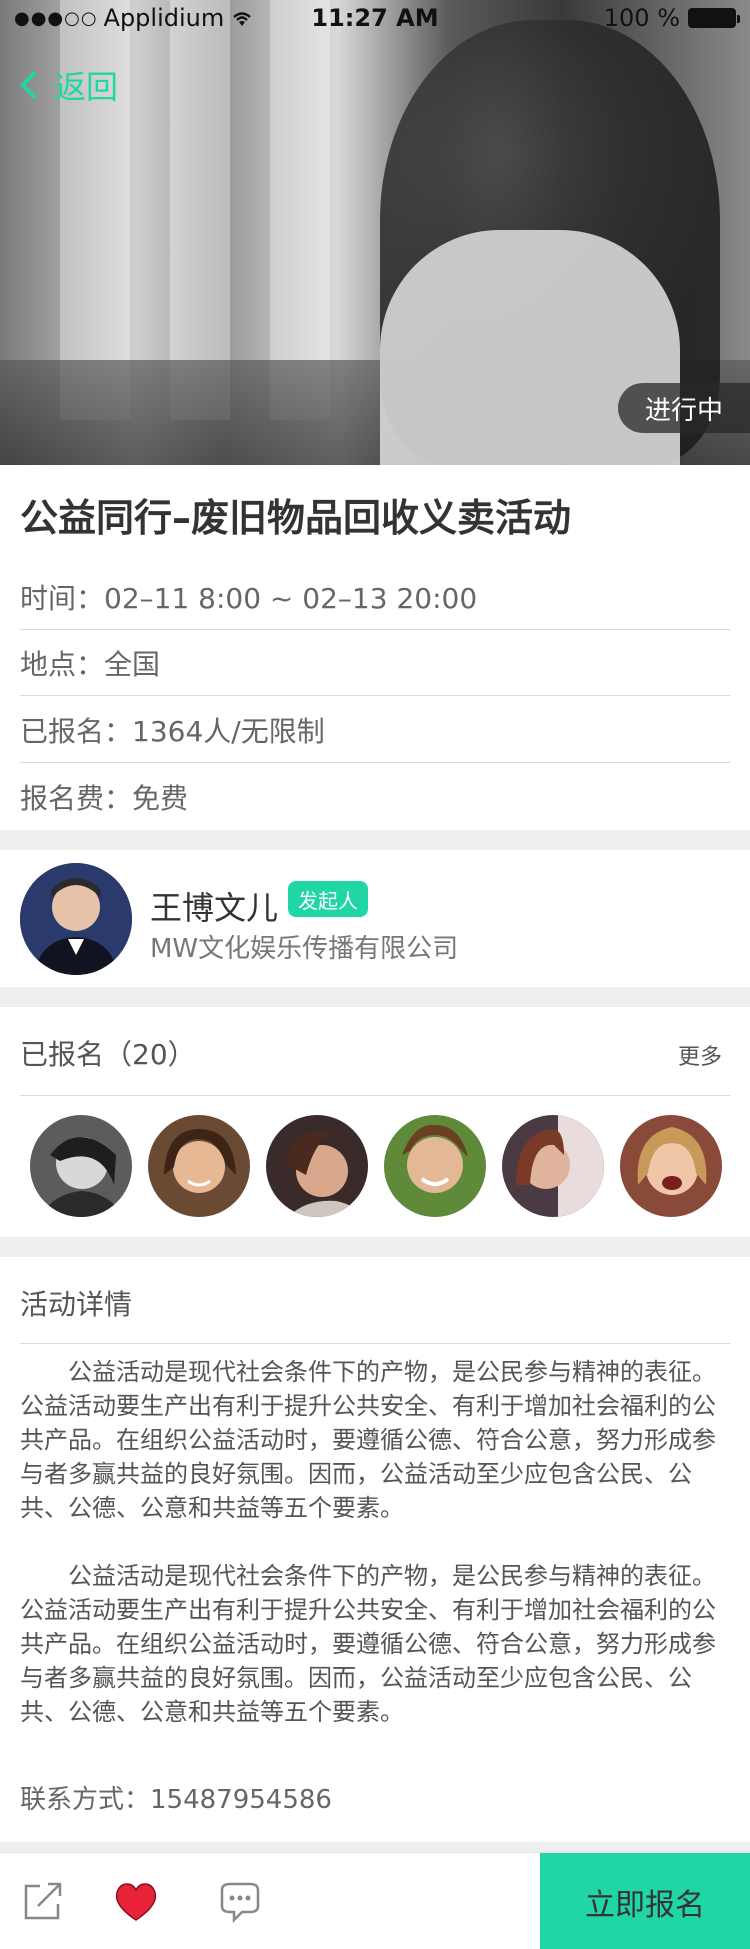  Describe the element at coordinates (641, 18) in the screenshot. I see `battery-percent: 100 %` at that location.